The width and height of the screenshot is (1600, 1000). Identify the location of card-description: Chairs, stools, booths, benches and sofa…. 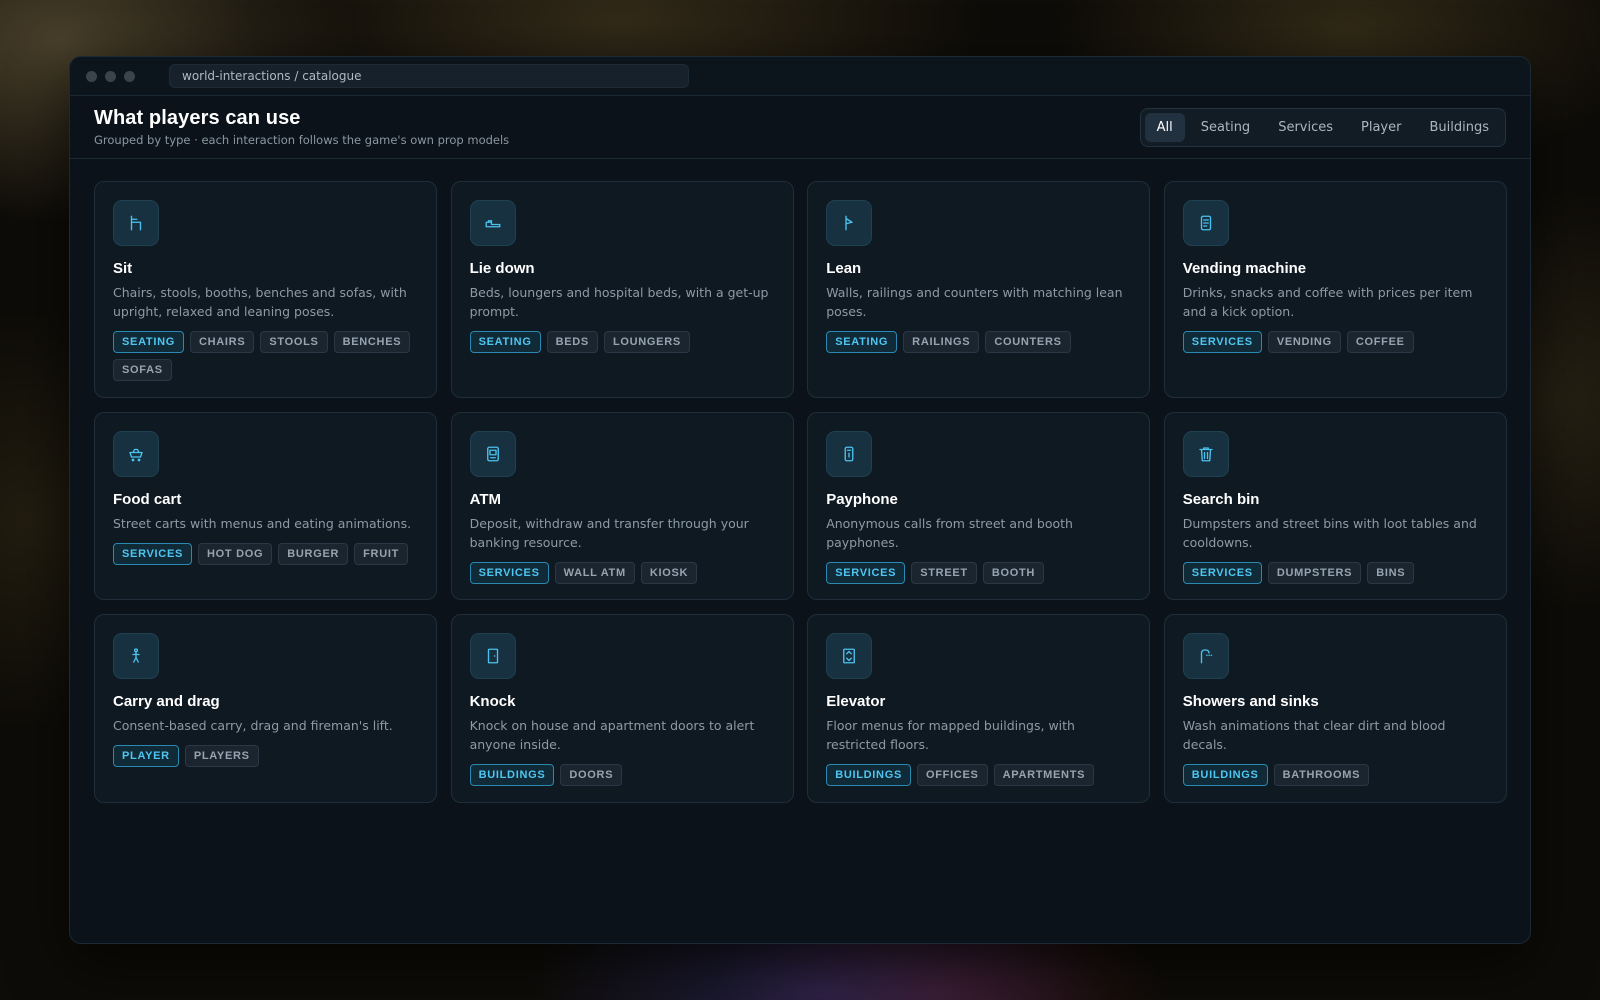
(260, 302).